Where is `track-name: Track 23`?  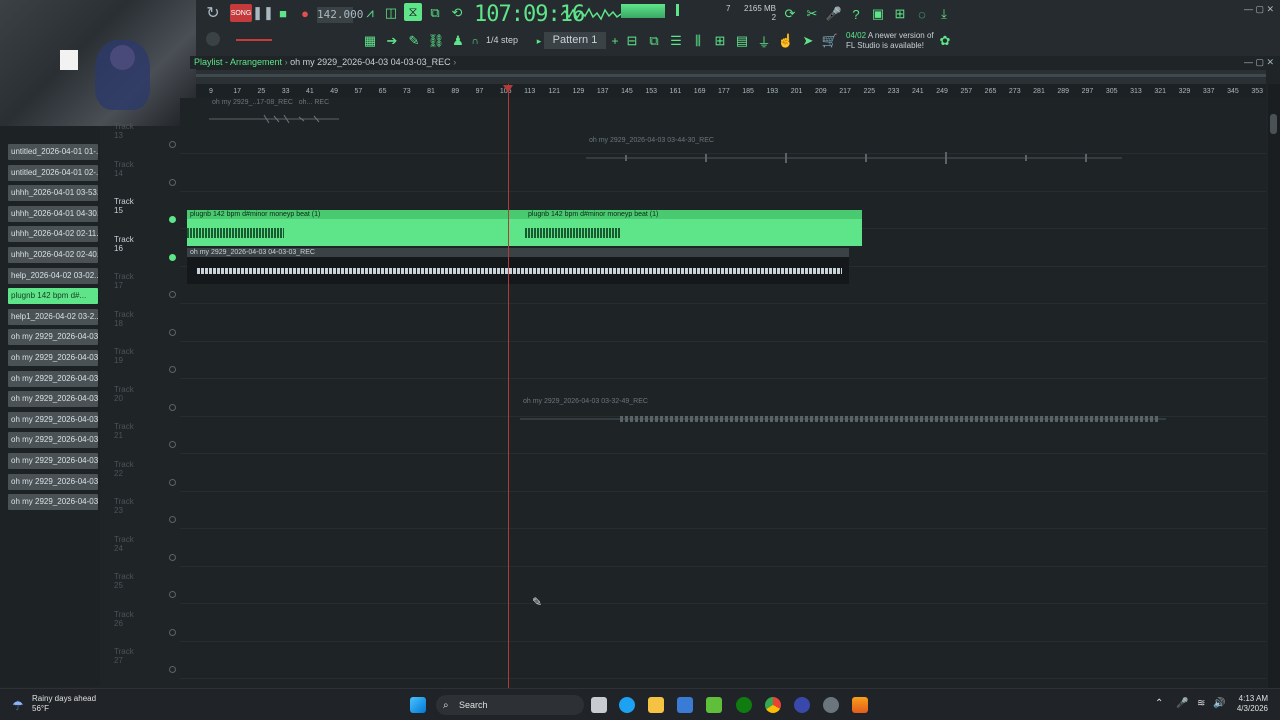
track-name: Track 23 is located at coordinates (124, 506).